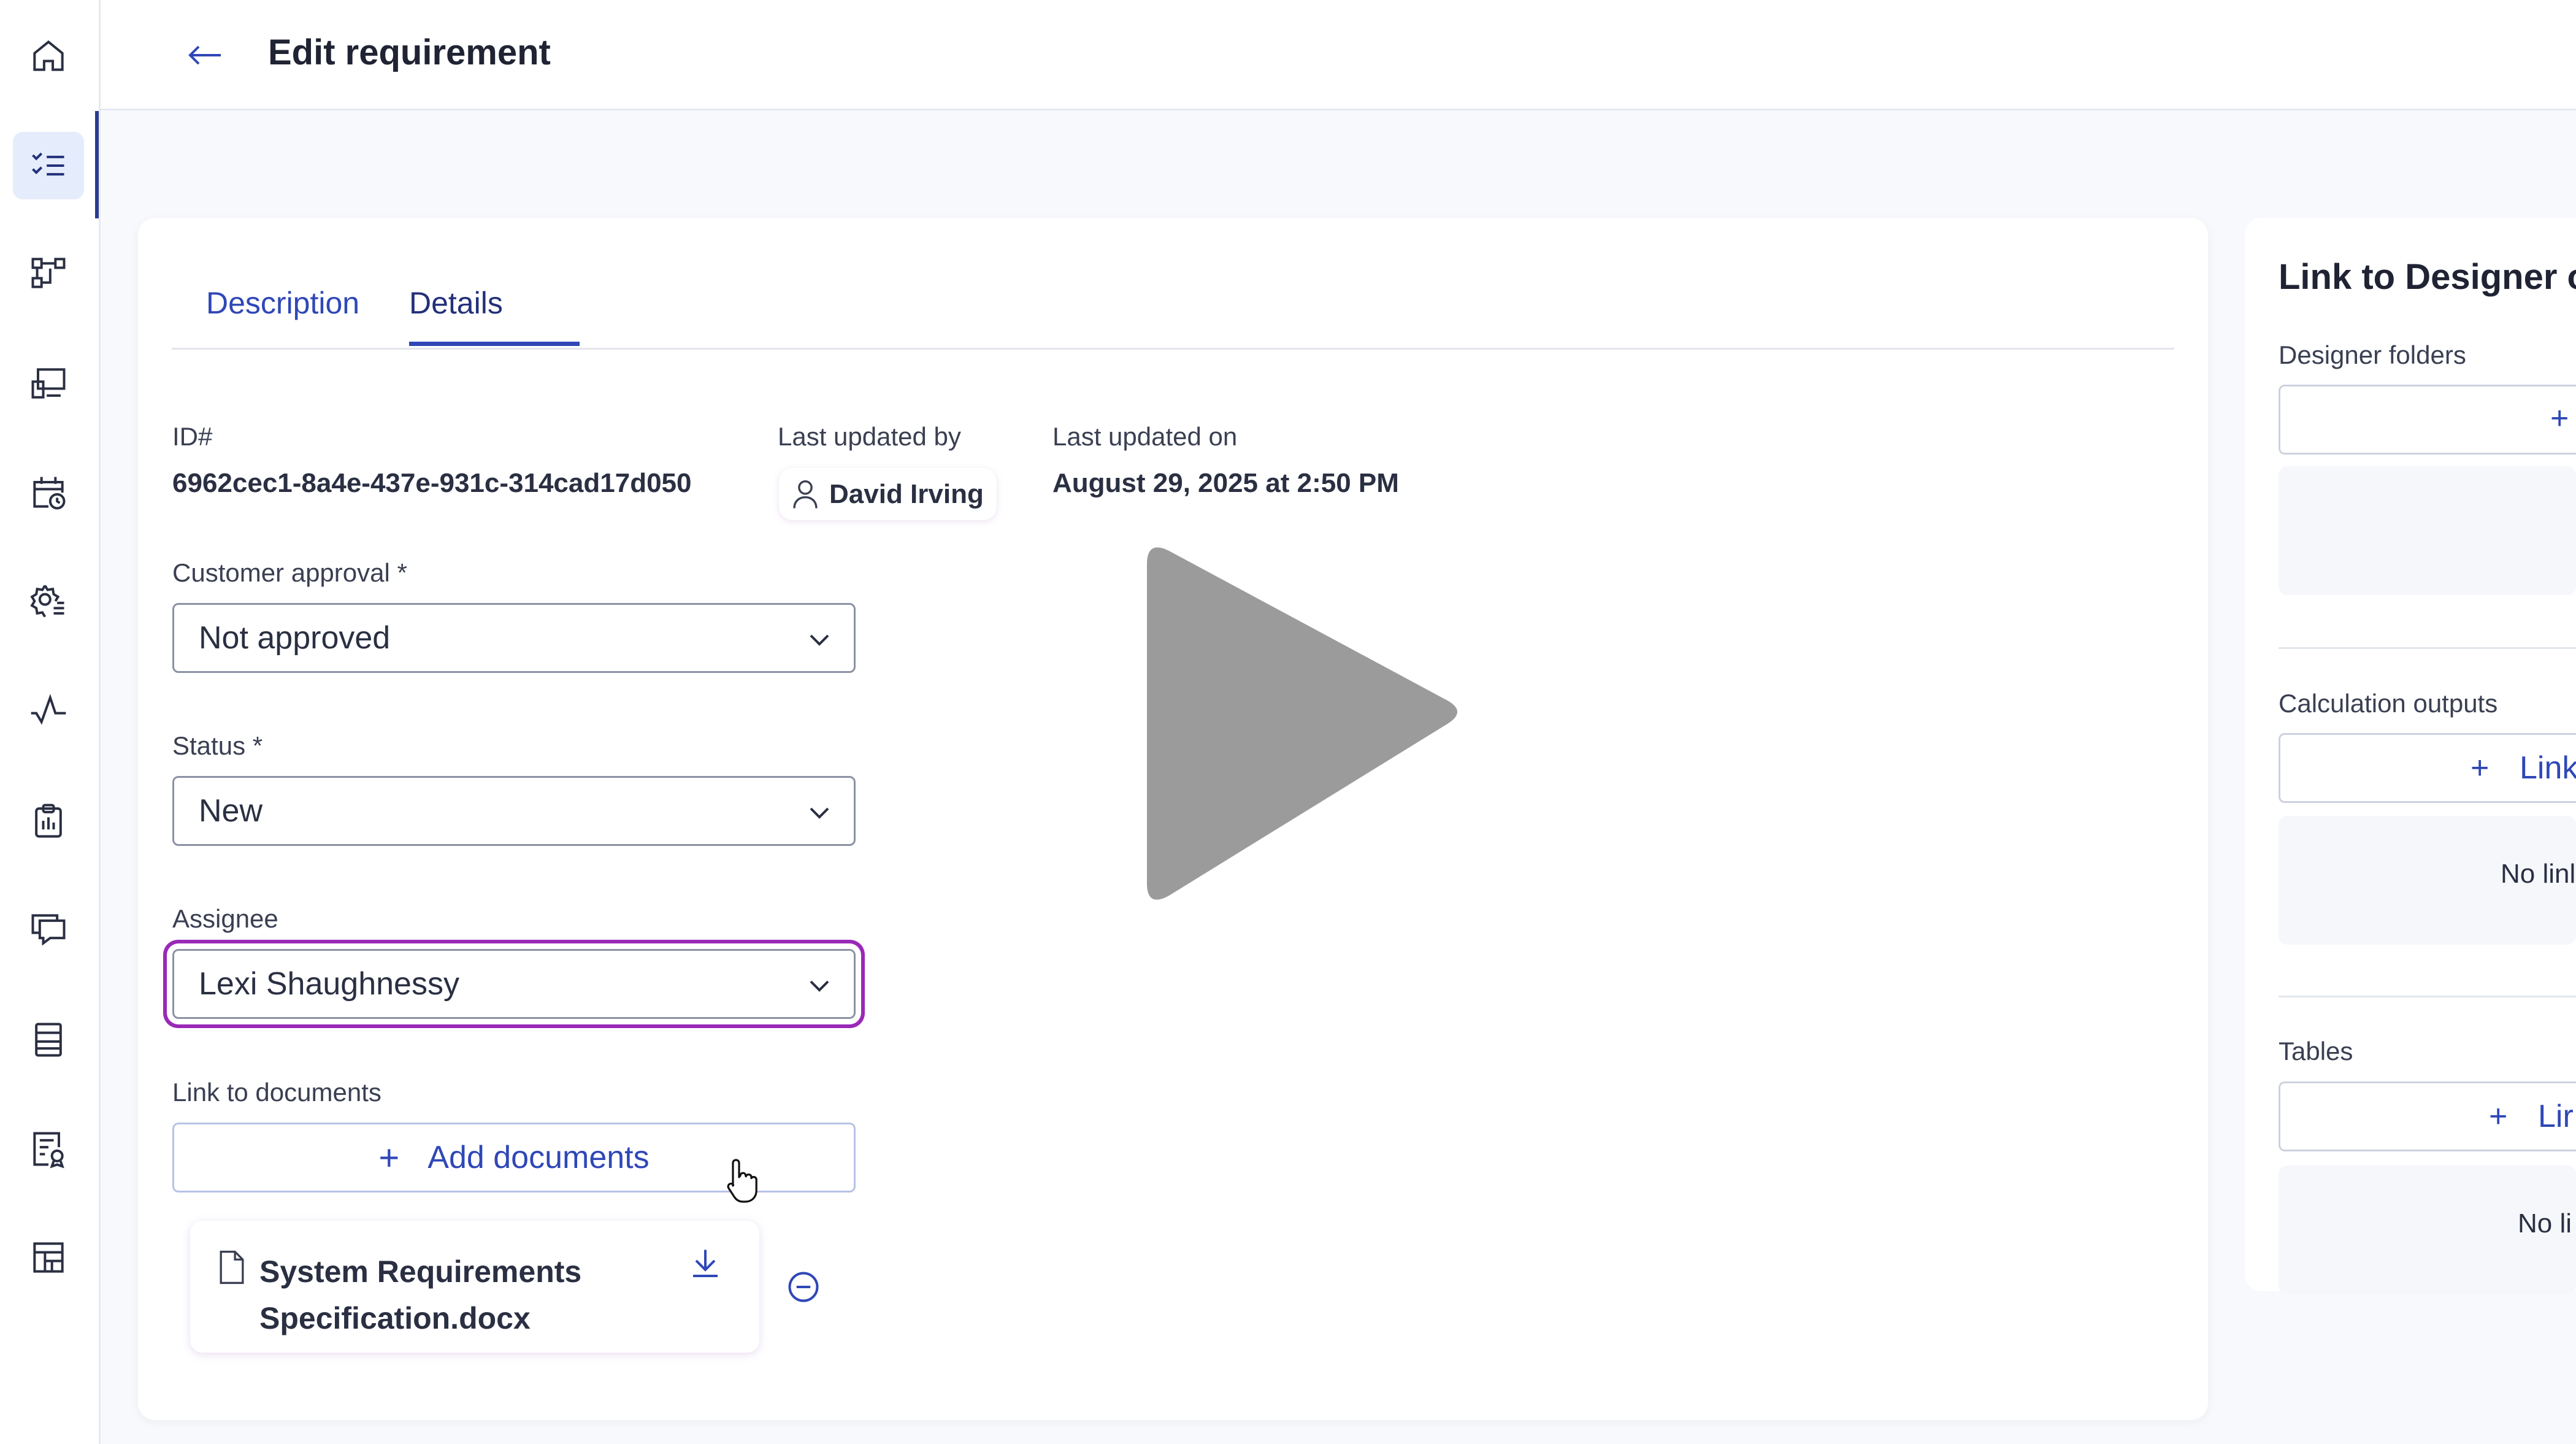 The image size is (2576, 1444). I want to click on download-icon, so click(705, 1263).